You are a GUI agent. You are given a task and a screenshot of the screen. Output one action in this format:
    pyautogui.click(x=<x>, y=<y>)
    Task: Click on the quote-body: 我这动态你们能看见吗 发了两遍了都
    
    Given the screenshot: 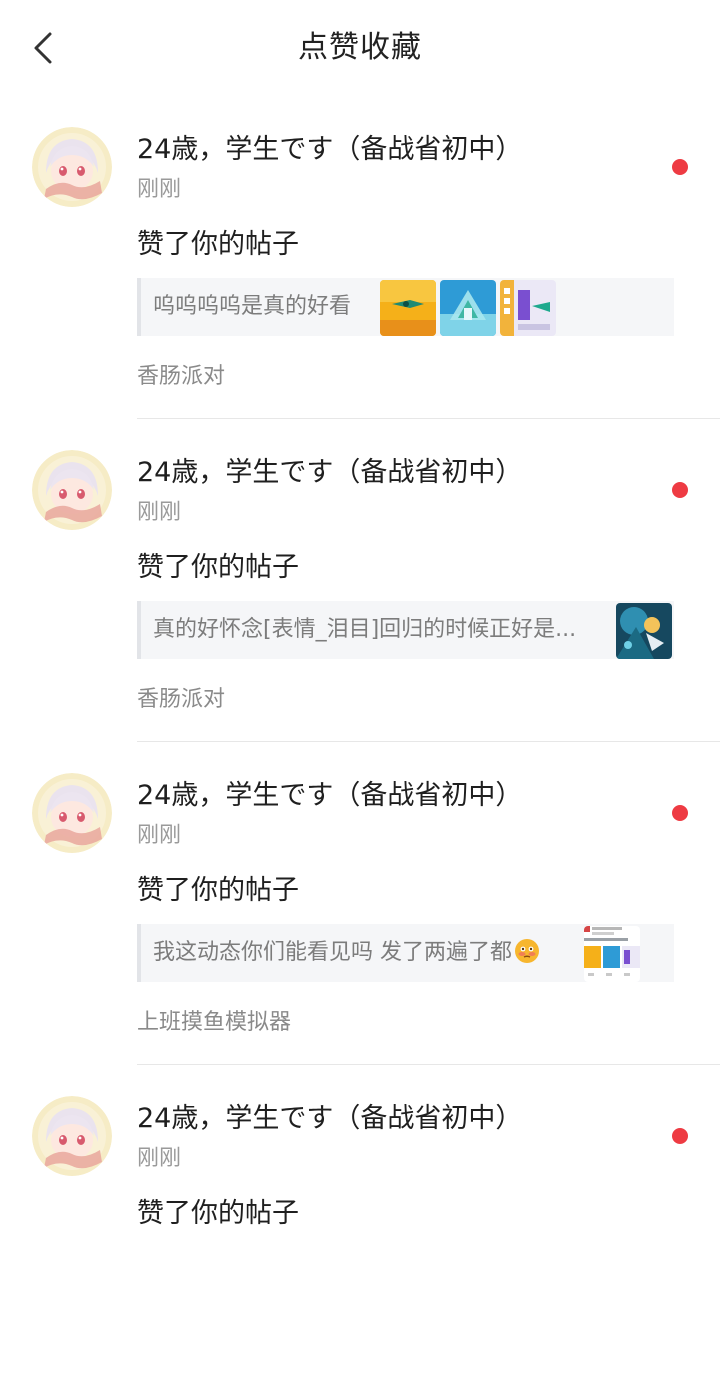 What is the action you would take?
    pyautogui.click(x=332, y=952)
    